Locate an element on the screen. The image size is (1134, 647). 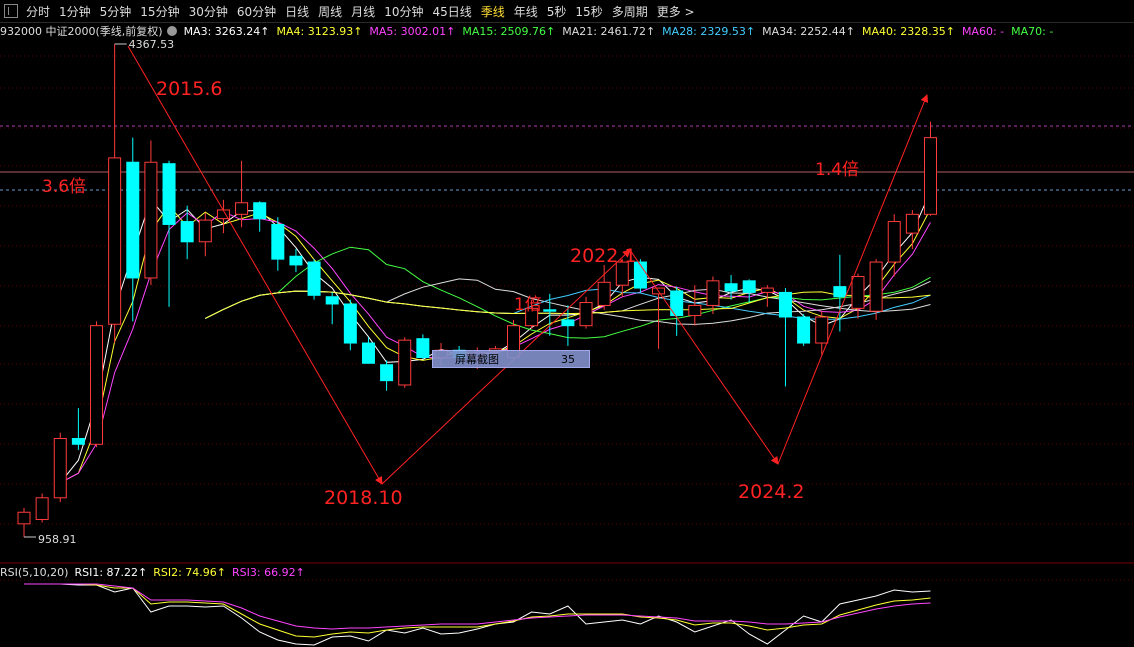
annotation-a2024: 2024.2 is located at coordinates (771, 492).